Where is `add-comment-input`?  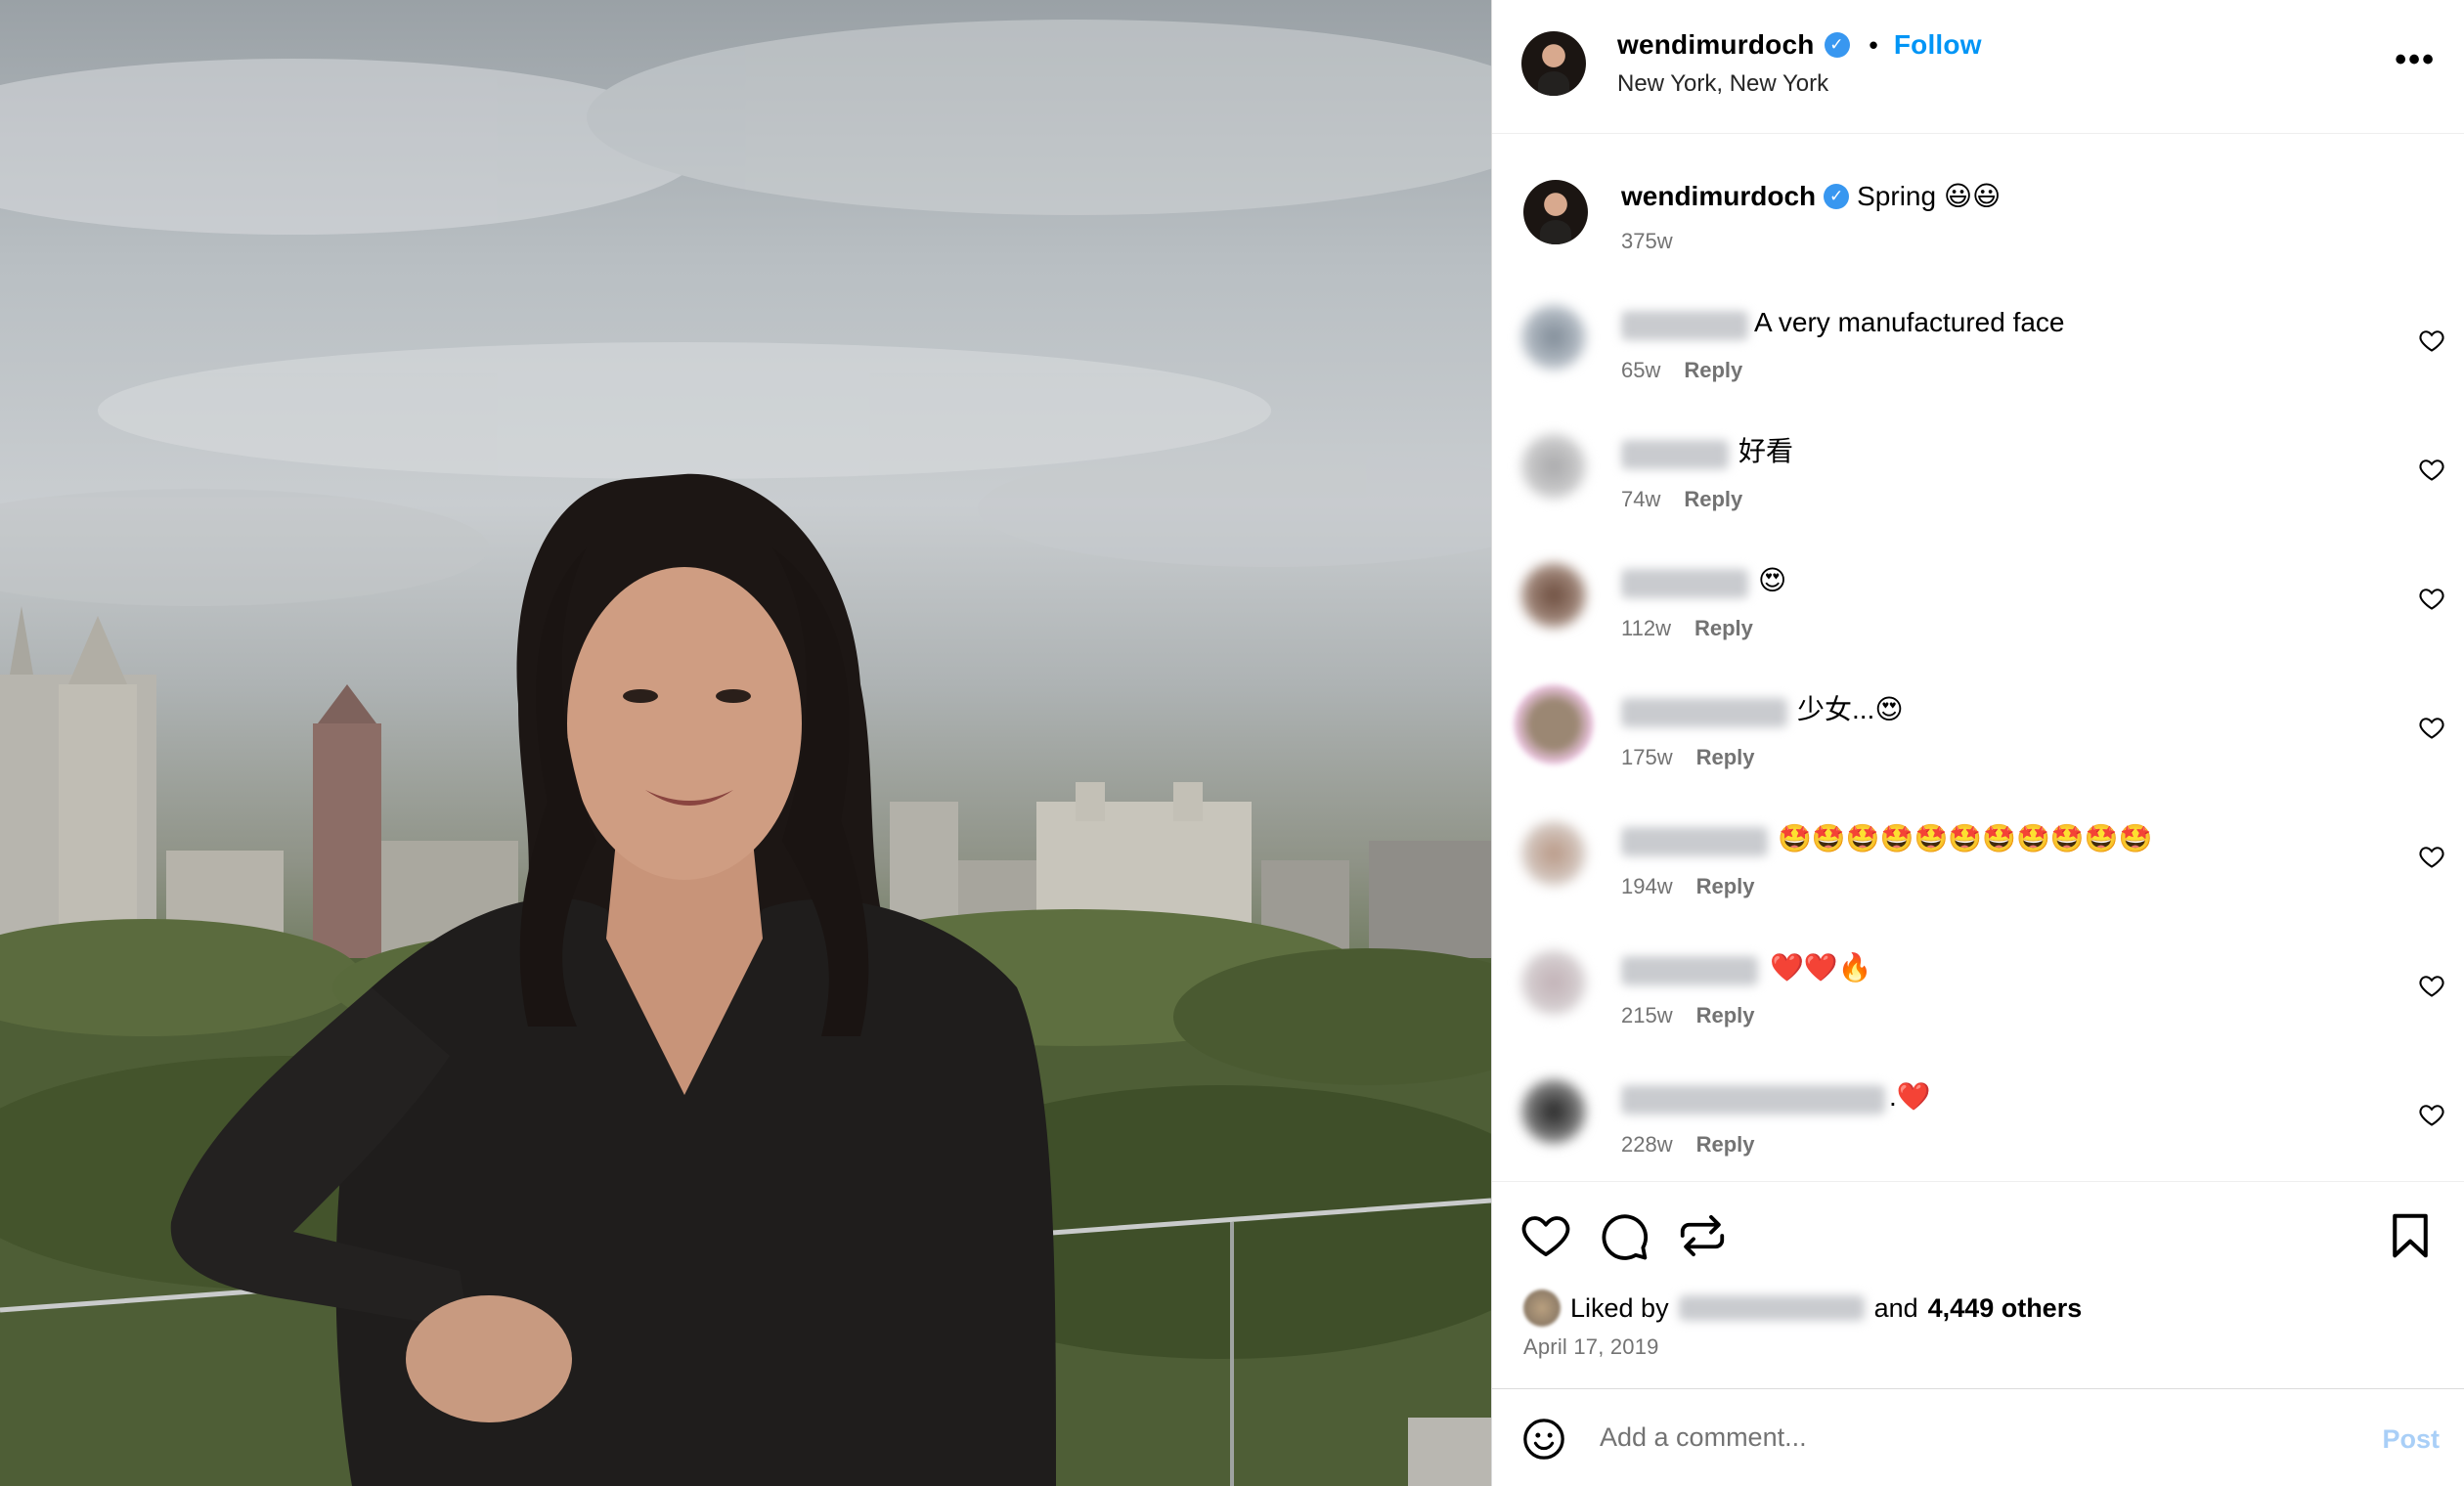
add-comment-input is located at coordinates (1971, 1437).